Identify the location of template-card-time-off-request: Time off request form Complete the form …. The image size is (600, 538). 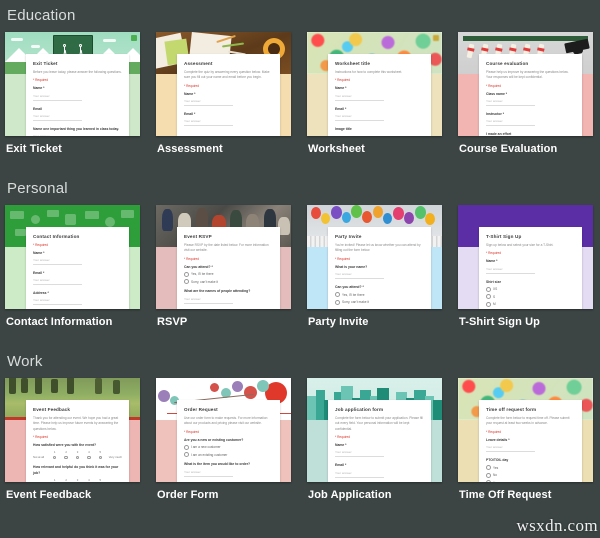
(525, 439).